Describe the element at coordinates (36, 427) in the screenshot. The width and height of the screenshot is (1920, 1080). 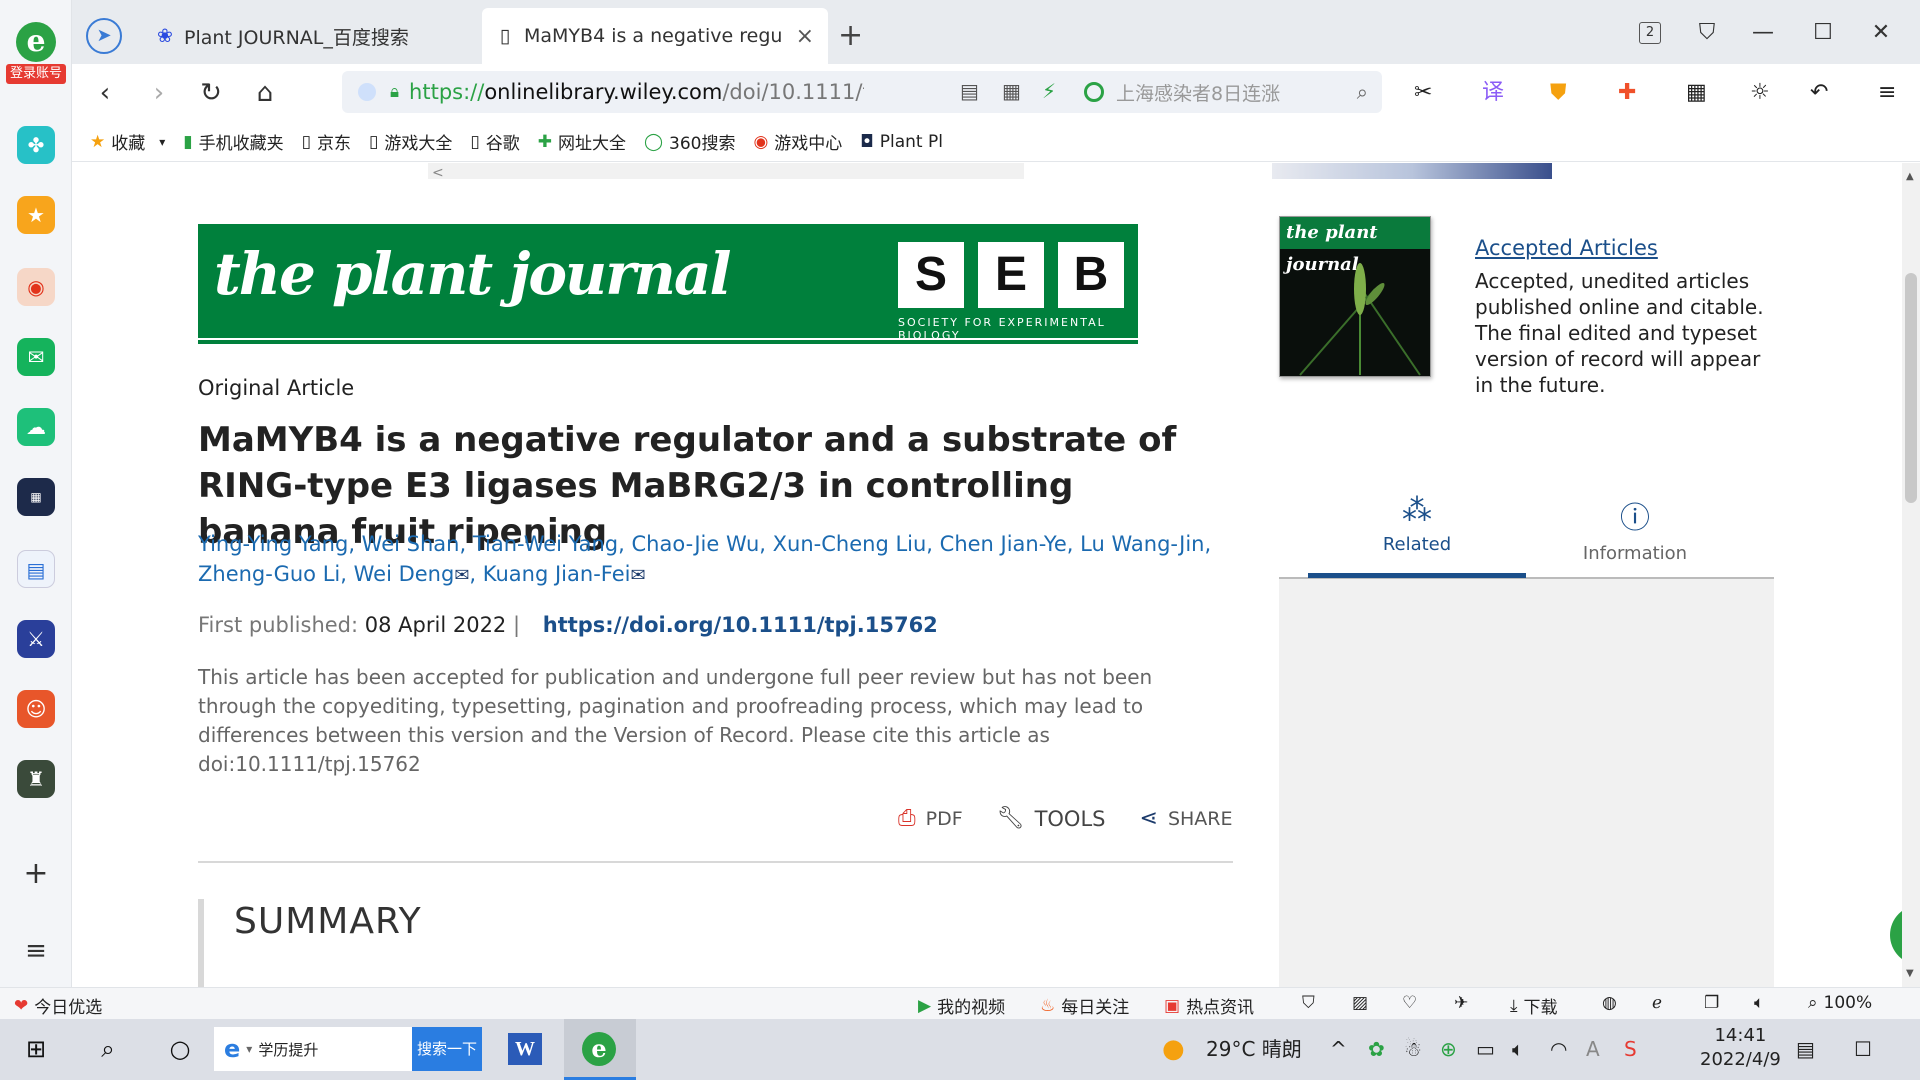
I see `cloud-icon: ☁` at that location.